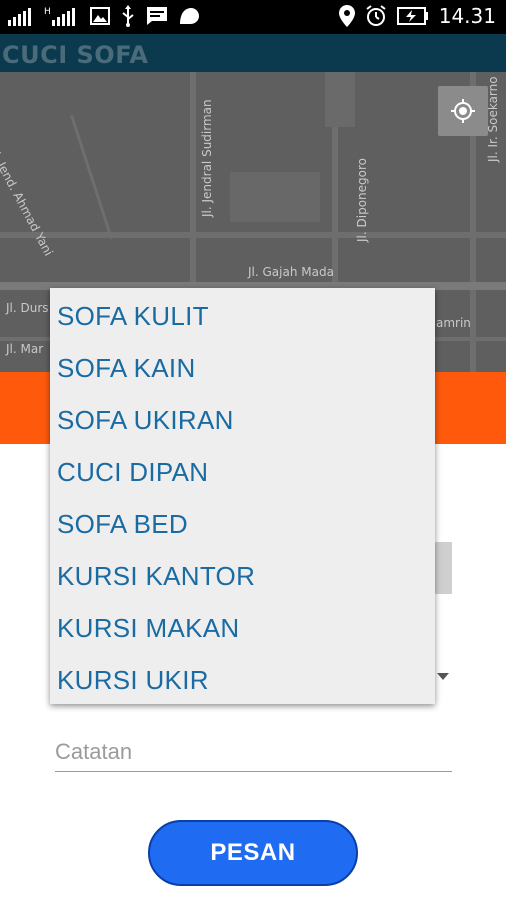 Image resolution: width=506 pixels, height=900 pixels. I want to click on app-title: CUCI SOFA, so click(75, 55).